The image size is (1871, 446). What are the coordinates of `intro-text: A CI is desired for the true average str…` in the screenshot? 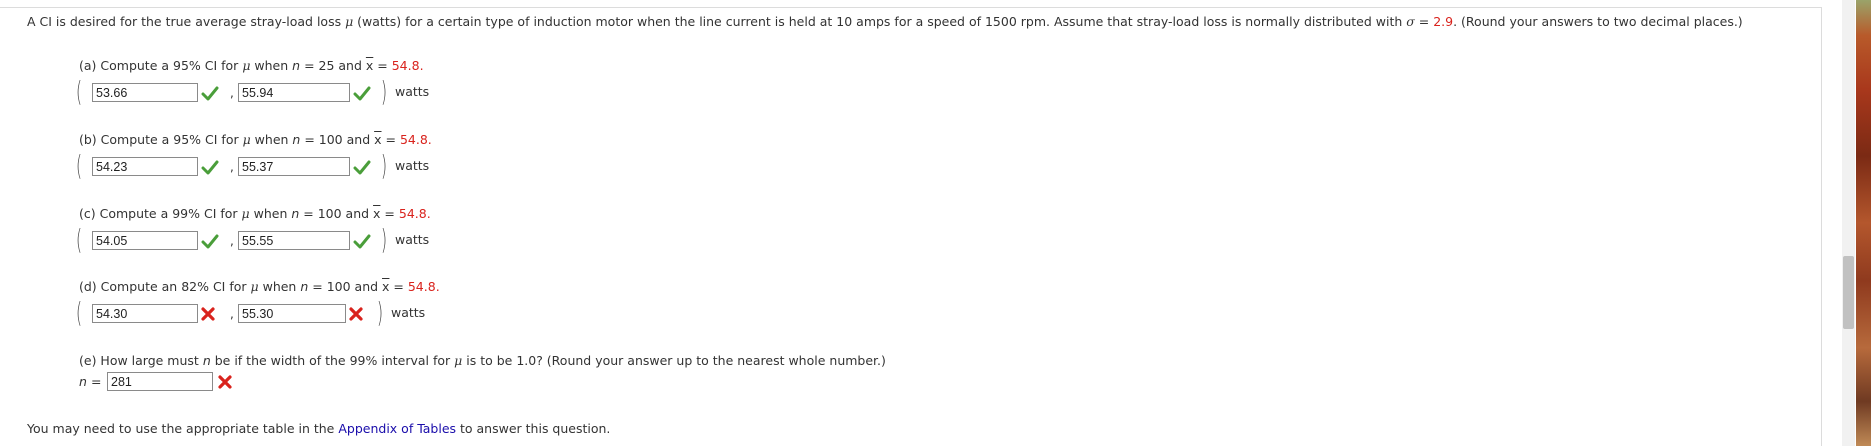 It's located at (186, 21).